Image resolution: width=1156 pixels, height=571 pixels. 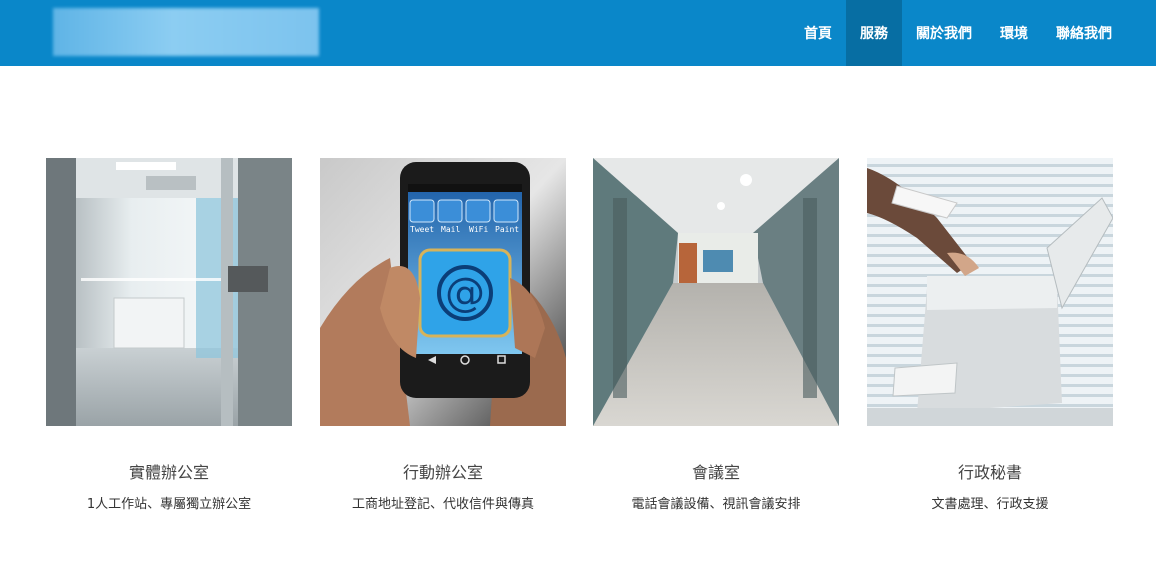 I want to click on nav-item-about: 關於我們, so click(x=944, y=33).